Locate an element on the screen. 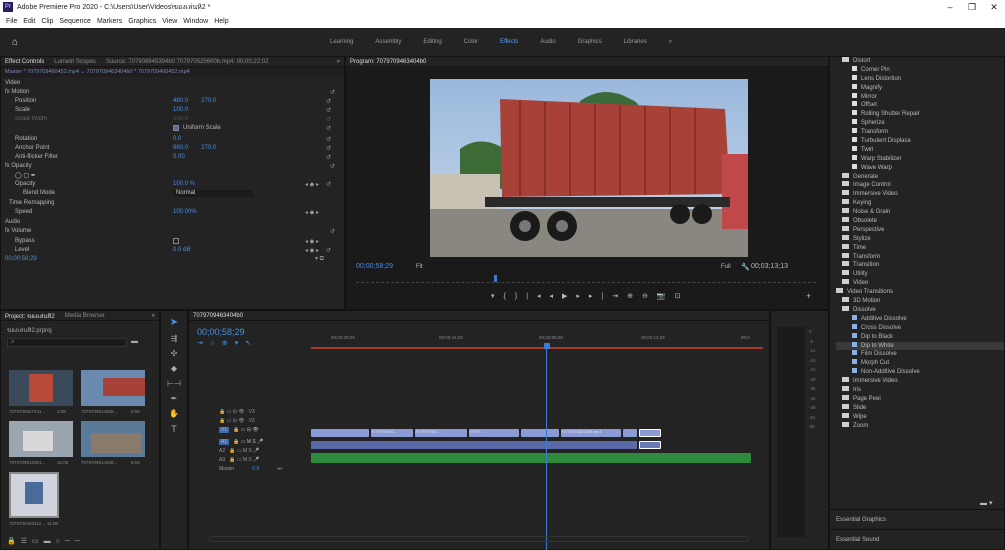 The height and width of the screenshot is (550, 1005). type-tool-icon: T is located at coordinates (174, 429).